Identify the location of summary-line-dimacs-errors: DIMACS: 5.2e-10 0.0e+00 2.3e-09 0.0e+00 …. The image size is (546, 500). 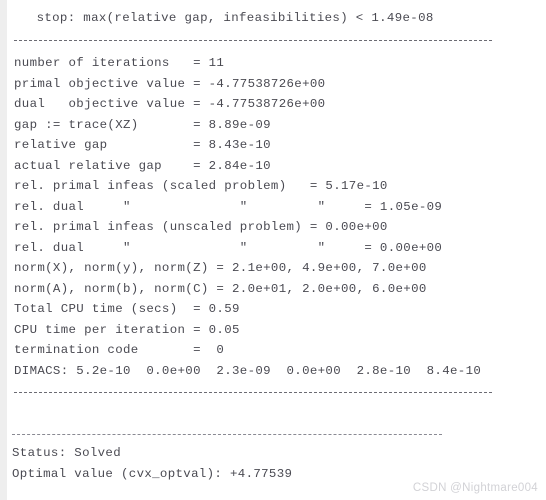
(248, 370).